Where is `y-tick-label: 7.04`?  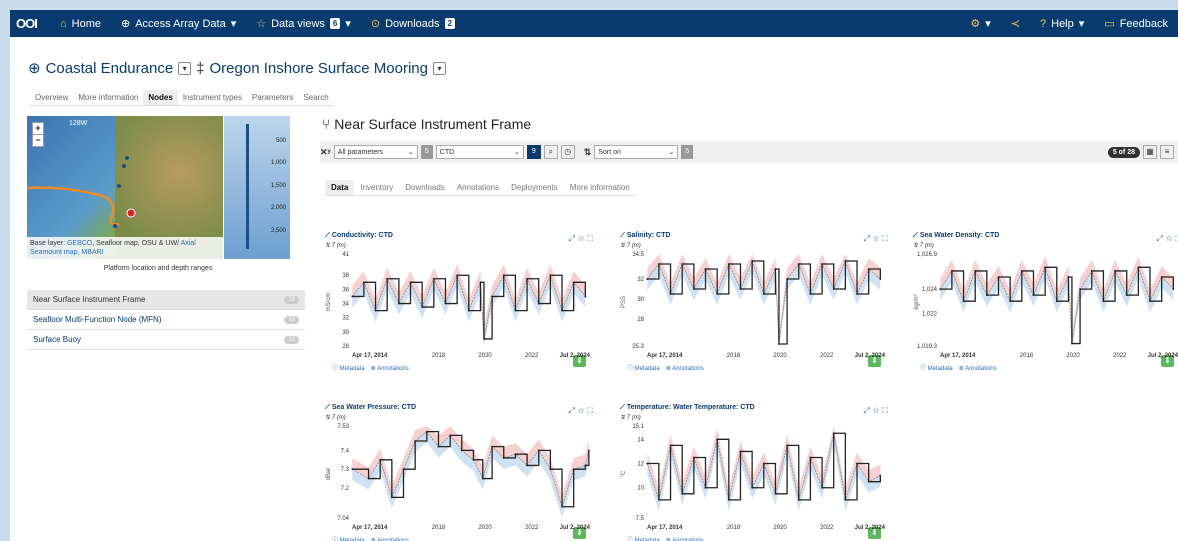 y-tick-label: 7.04 is located at coordinates (343, 519).